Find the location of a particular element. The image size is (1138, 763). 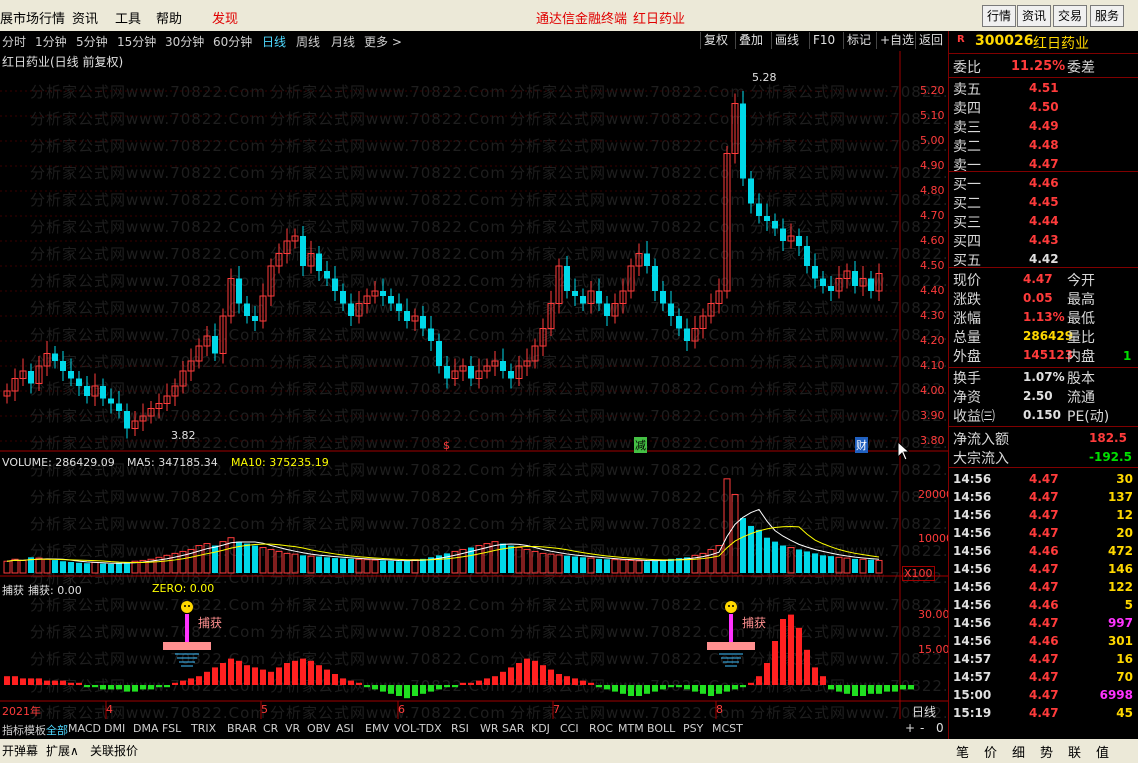

indicator-tab: TRIX is located at coordinates (203, 728).